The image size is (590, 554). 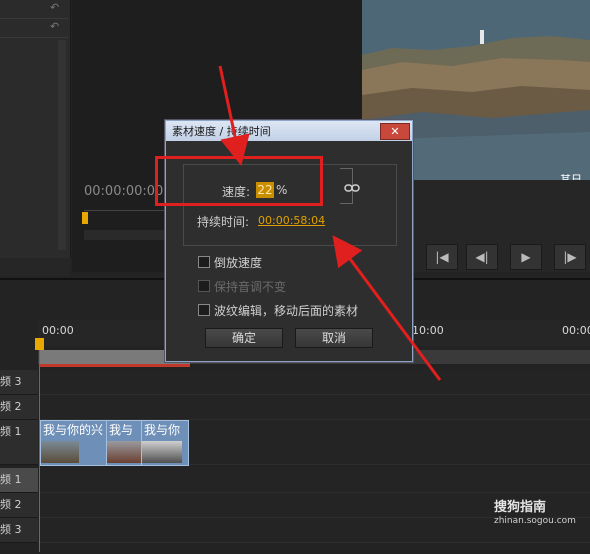 What do you see at coordinates (520, 507) in the screenshot?
I see `watermark-brand: 搜狗指南` at bounding box center [520, 507].